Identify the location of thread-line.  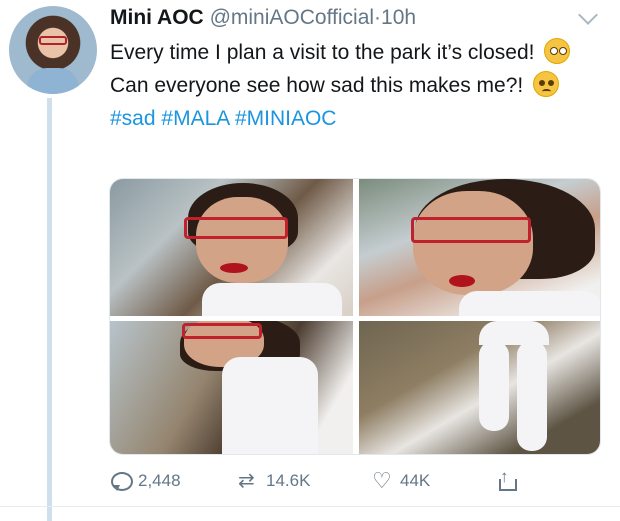
(49, 309).